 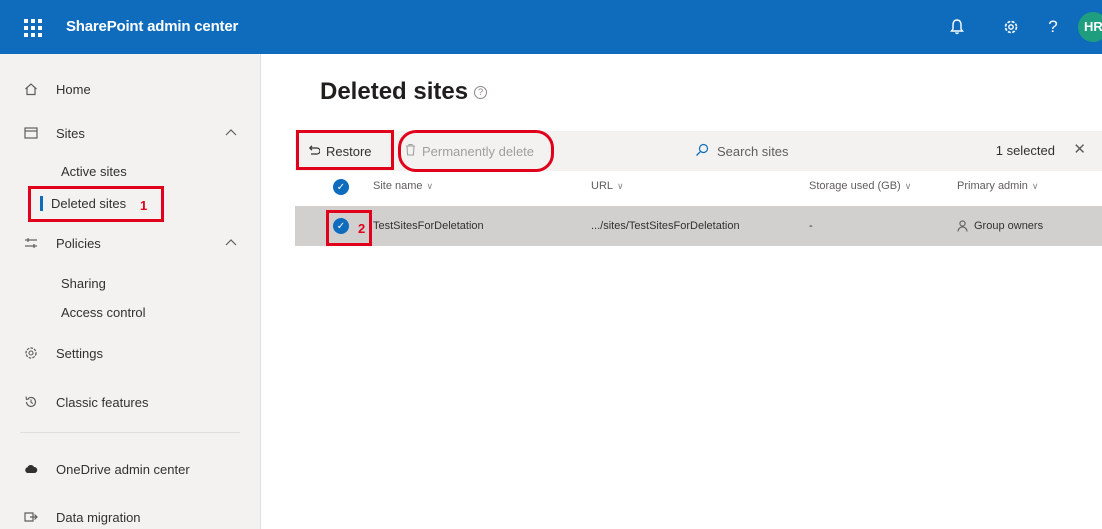 I want to click on search-icon, so click(x=702, y=151).